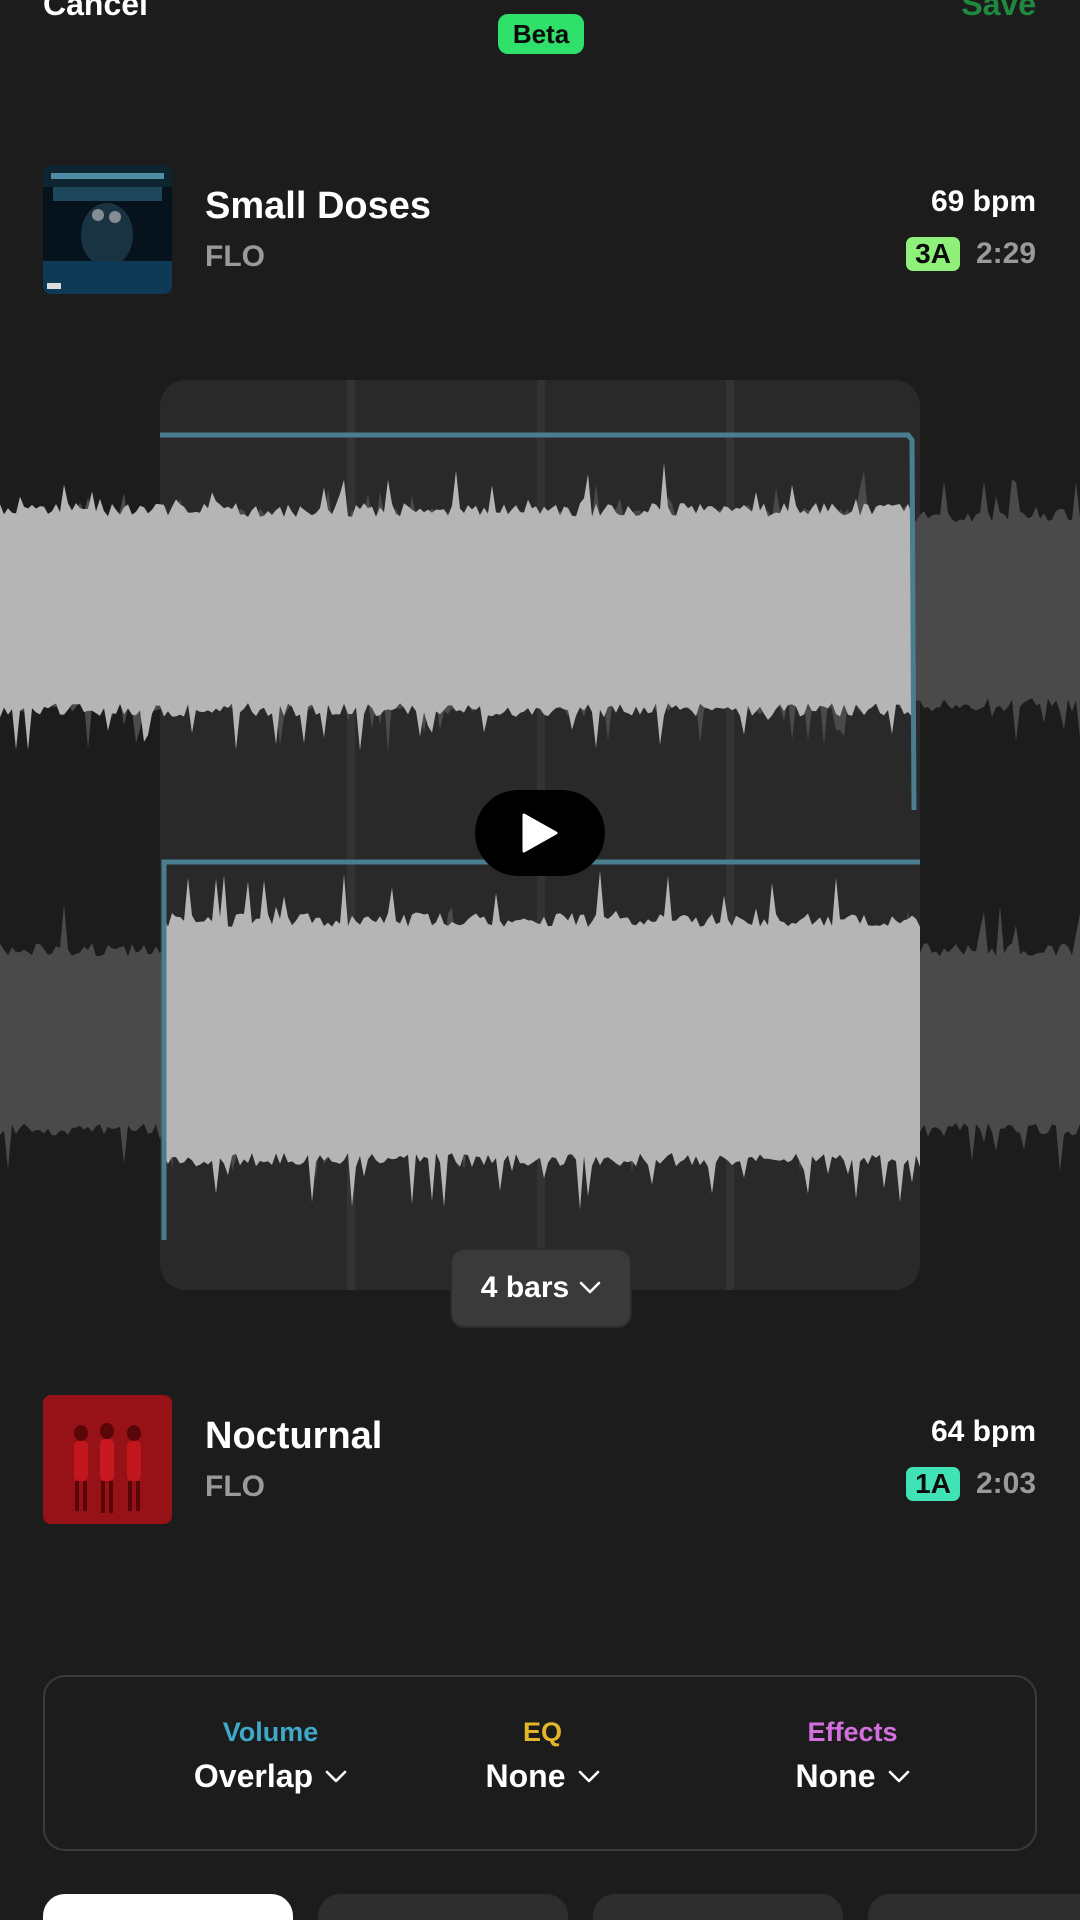  Describe the element at coordinates (971, 254) in the screenshot. I see `track-meta: 3A 2:29` at that location.